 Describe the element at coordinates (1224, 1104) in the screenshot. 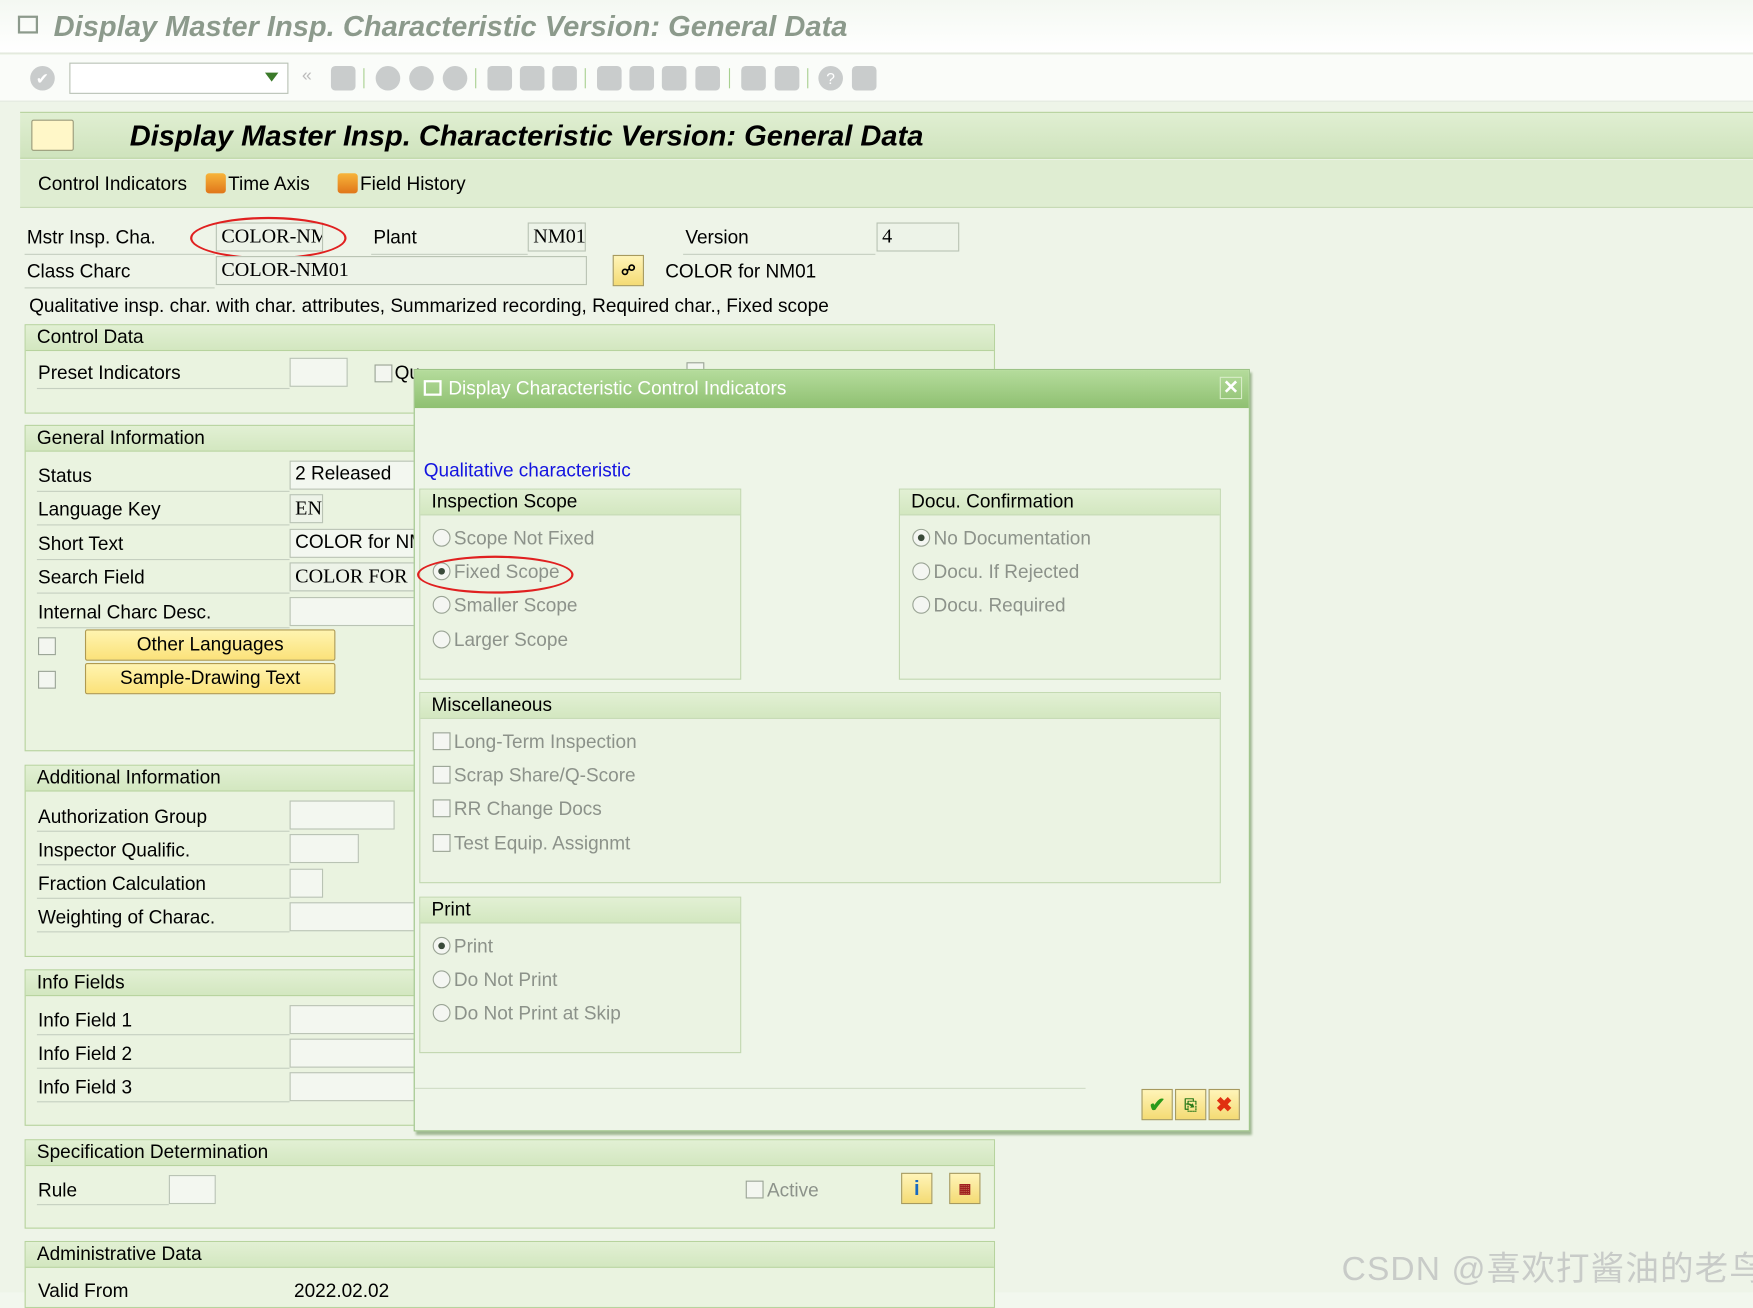

I see `cancel-x-icon: ✖` at that location.